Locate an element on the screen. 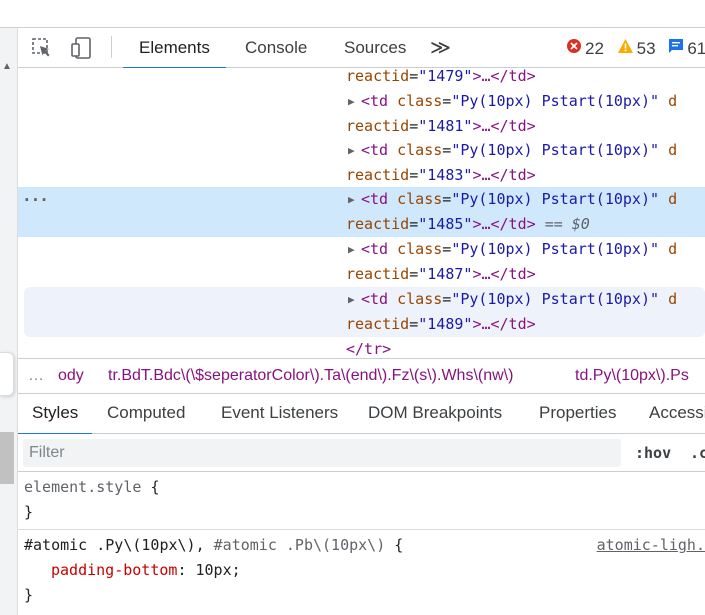 This screenshot has width=705, height=615. rule-element-style: element.style { } is located at coordinates (361, 501).